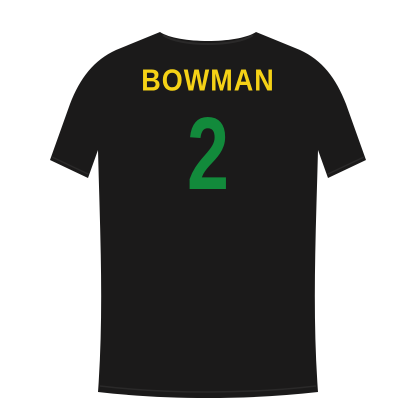  What do you see at coordinates (208, 154) in the screenshot?
I see `player-number: 2` at bounding box center [208, 154].